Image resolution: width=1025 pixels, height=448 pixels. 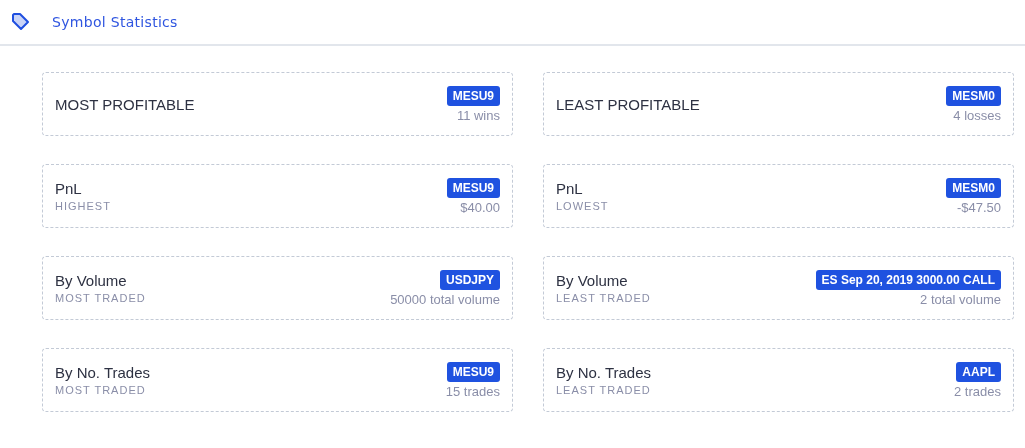 I want to click on stat-detail: 50000 total volume, so click(x=445, y=299).